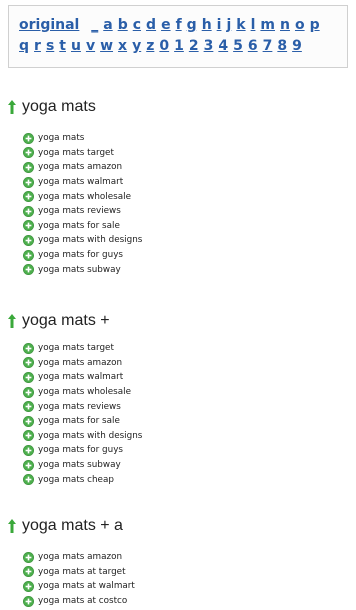 Image resolution: width=356 pixels, height=610 pixels. Describe the element at coordinates (90, 435) in the screenshot. I see `suggestion-label: yoga mats with designs` at that location.